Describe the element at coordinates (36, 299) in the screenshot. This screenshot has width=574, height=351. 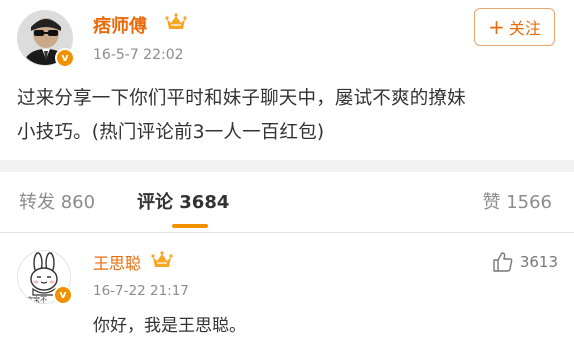
I see `avatar-caption: 宝宝不` at that location.